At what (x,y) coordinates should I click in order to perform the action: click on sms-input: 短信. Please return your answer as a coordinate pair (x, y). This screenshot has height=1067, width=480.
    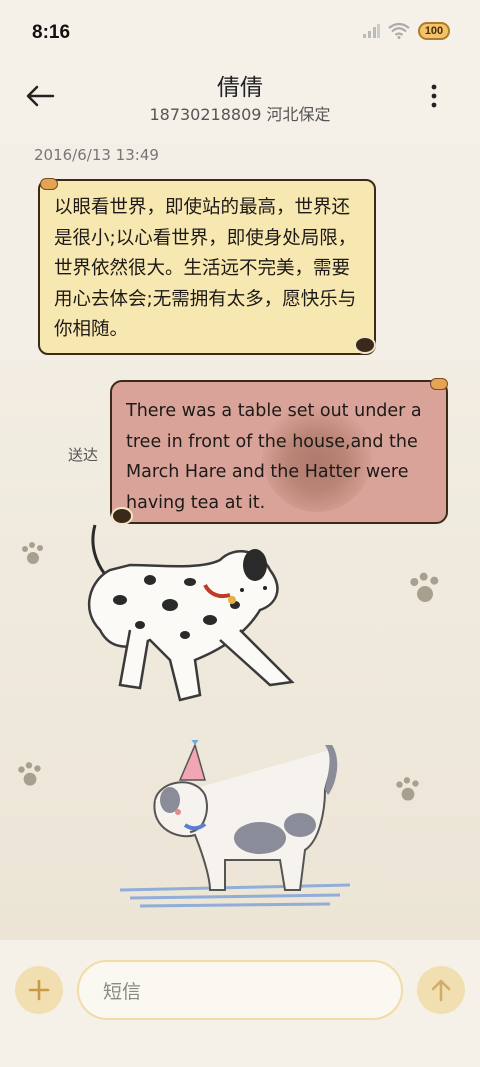
    Looking at the image, I should click on (240, 990).